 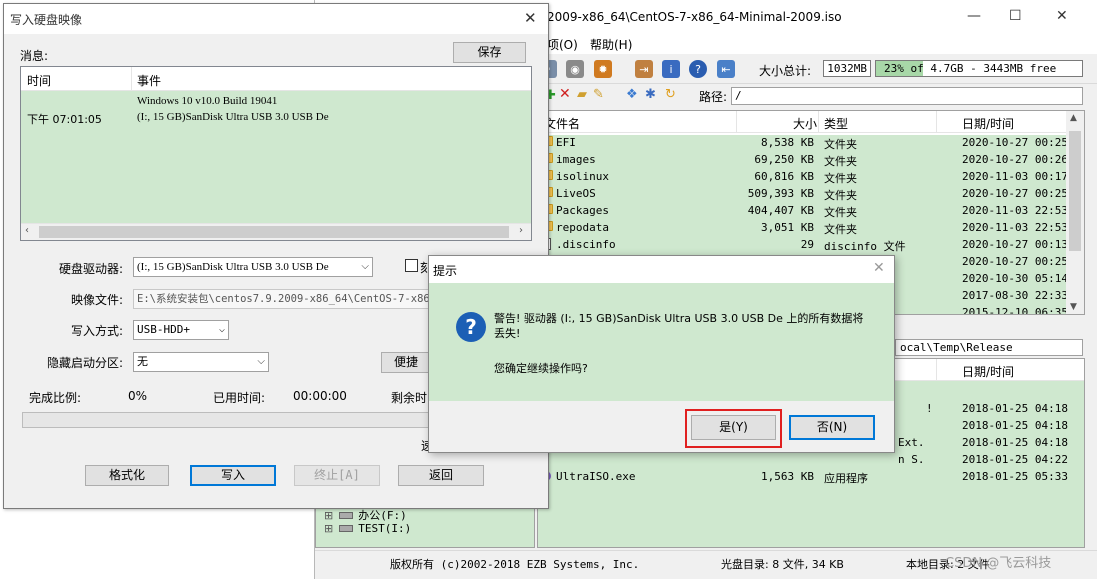 What do you see at coordinates (582, 210) in the screenshot?
I see `file-name: Packages` at bounding box center [582, 210].